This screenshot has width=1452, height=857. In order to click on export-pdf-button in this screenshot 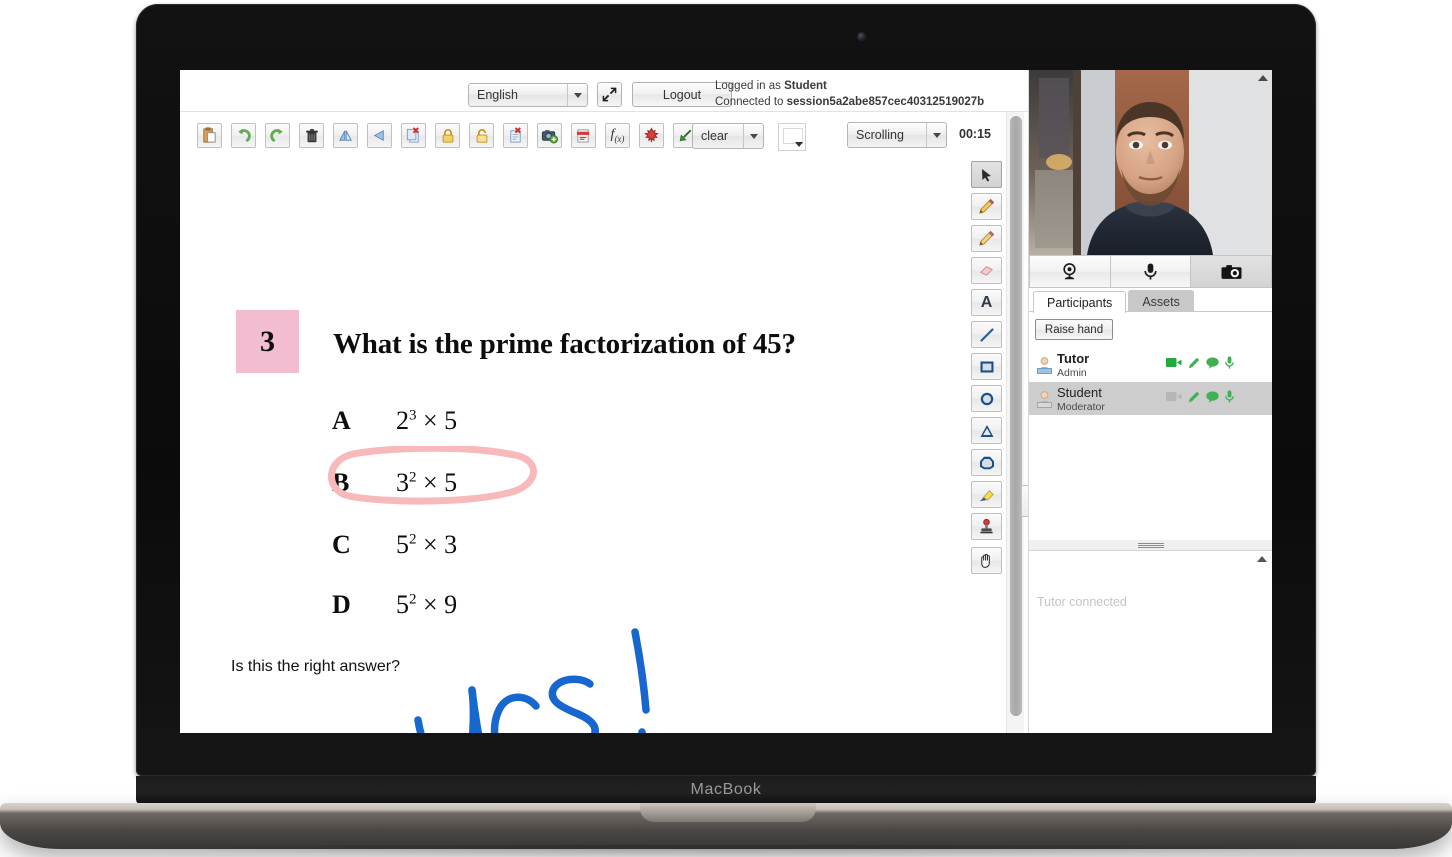, I will do `click(583, 135)`.